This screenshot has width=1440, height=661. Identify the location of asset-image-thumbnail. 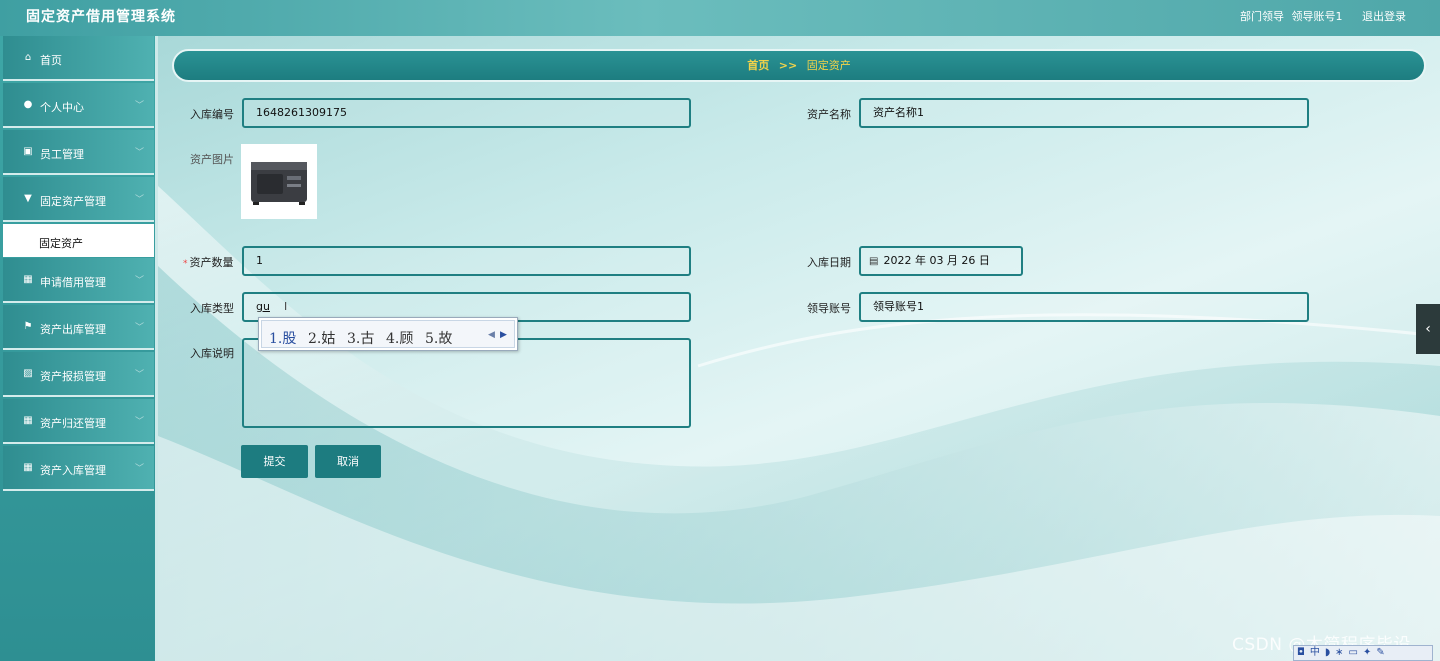
(279, 181).